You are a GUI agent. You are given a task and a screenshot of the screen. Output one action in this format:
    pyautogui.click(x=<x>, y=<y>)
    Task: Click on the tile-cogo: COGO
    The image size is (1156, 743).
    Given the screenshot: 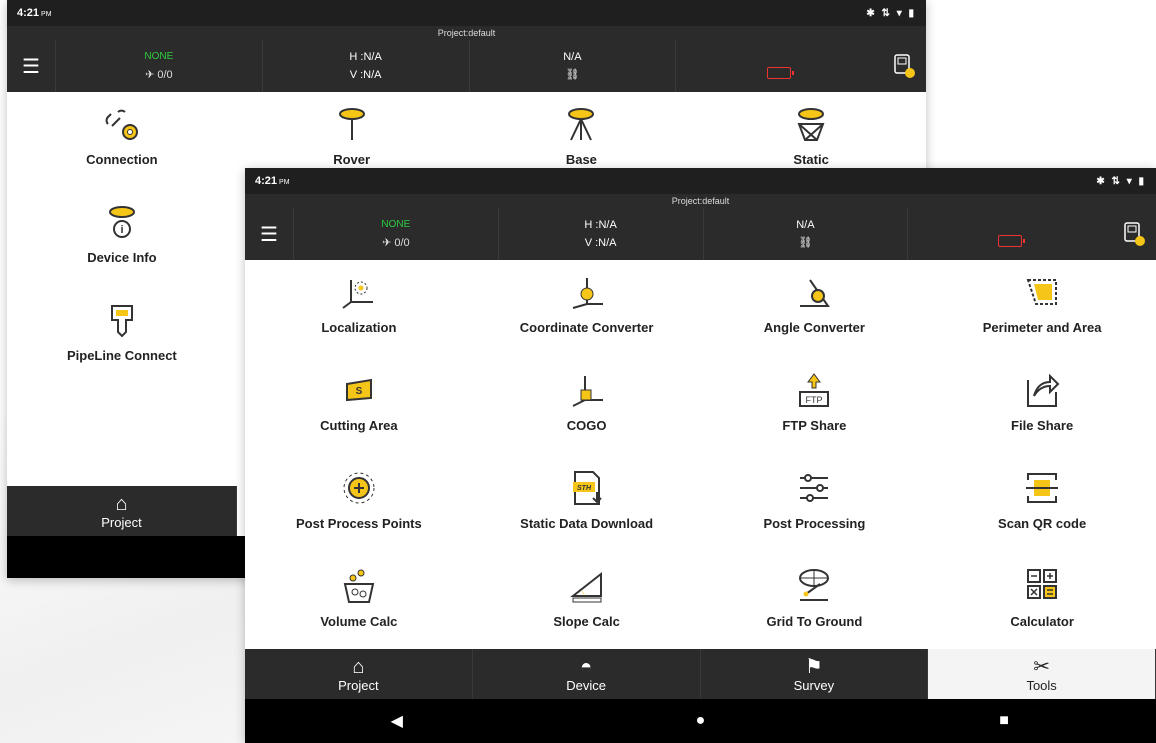 What is the action you would take?
    pyautogui.click(x=587, y=411)
    